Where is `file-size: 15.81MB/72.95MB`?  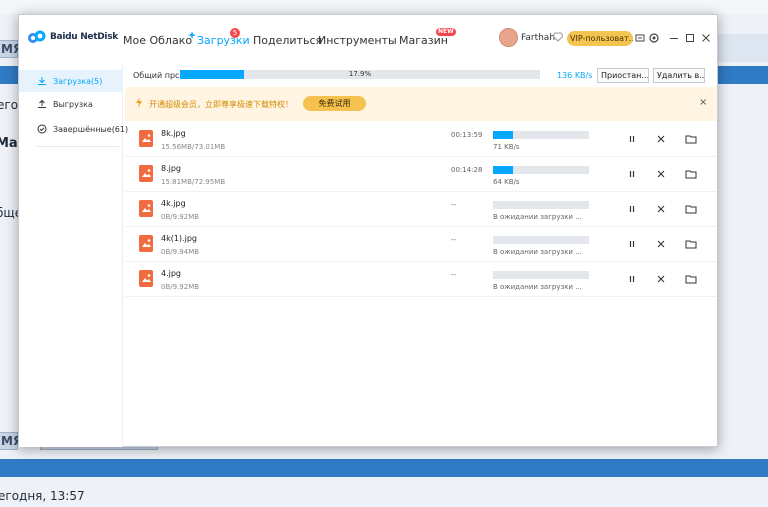
file-size: 15.81MB/72.95MB is located at coordinates (193, 182).